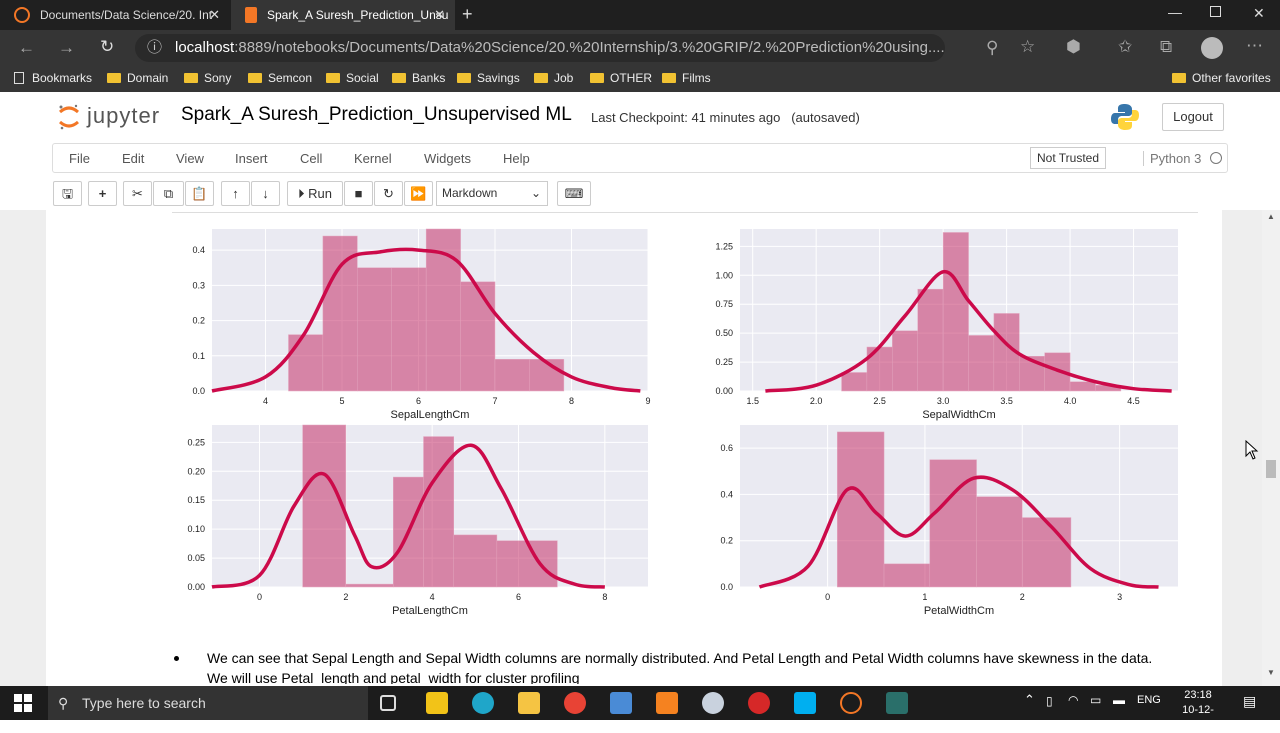 Image resolution: width=1280 pixels, height=733 pixels. Describe the element at coordinates (752, 401) in the screenshot. I see `x-tick-label: 1.5` at that location.